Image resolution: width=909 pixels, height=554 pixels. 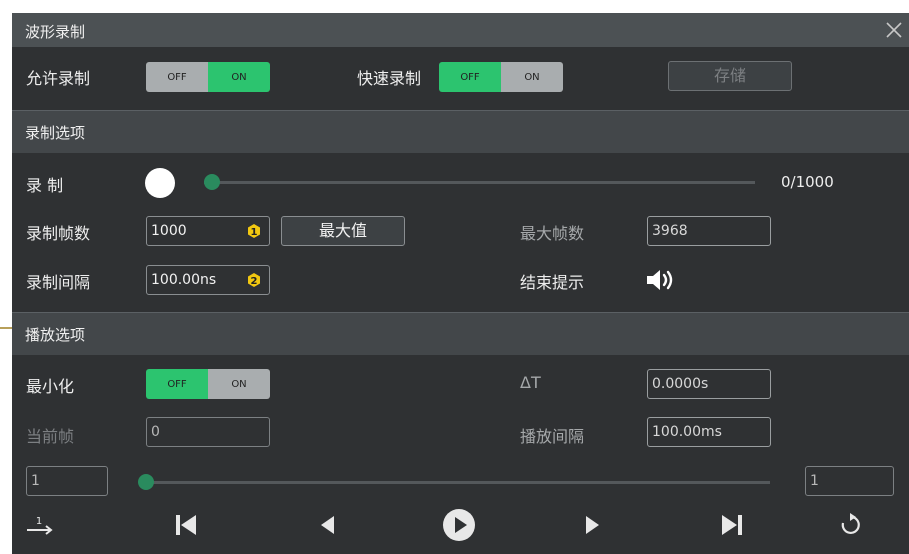 What do you see at coordinates (709, 432) in the screenshot?
I see `play-interval-field: 100.00ms` at bounding box center [709, 432].